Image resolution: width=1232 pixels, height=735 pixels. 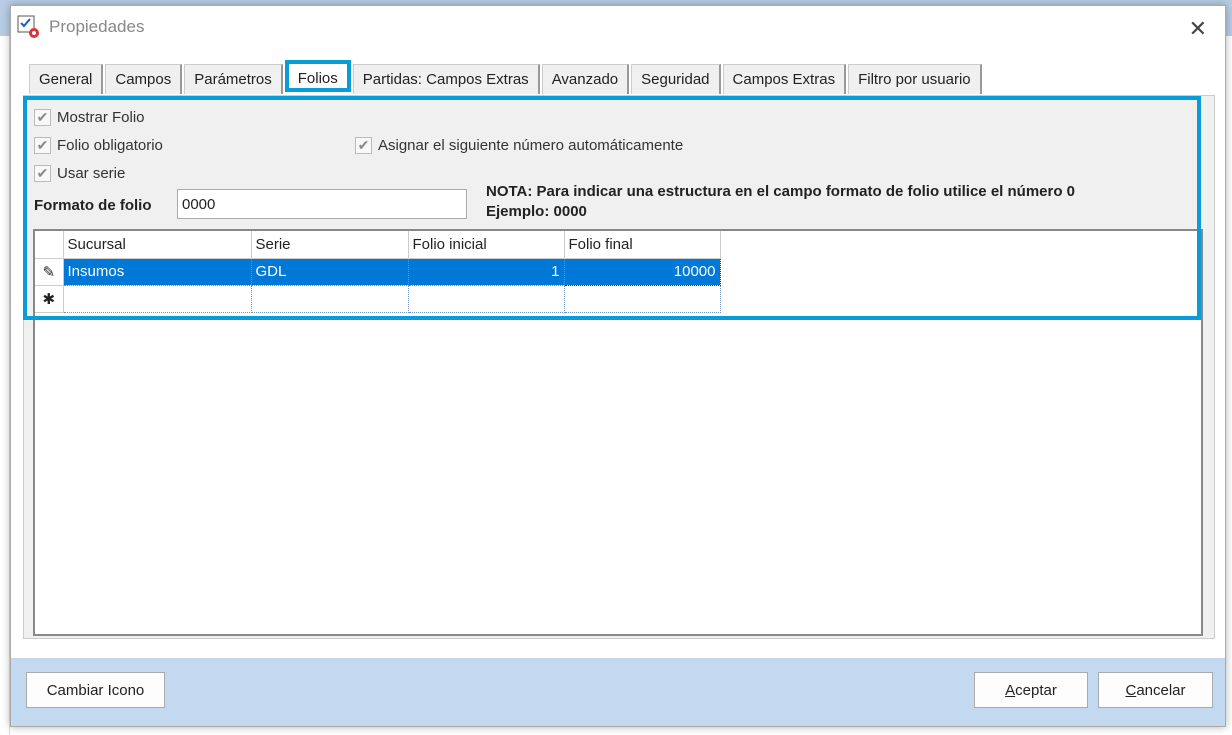 What do you see at coordinates (446, 79) in the screenshot?
I see `tab-partidas-campos-extras: Partidas: Campos Extras` at bounding box center [446, 79].